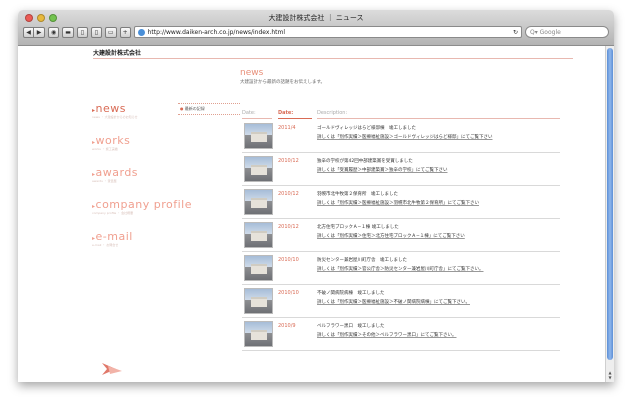 The width and height of the screenshot is (630, 408). What do you see at coordinates (287, 128) in the screenshot?
I see `news-date: 2011/4` at bounding box center [287, 128].